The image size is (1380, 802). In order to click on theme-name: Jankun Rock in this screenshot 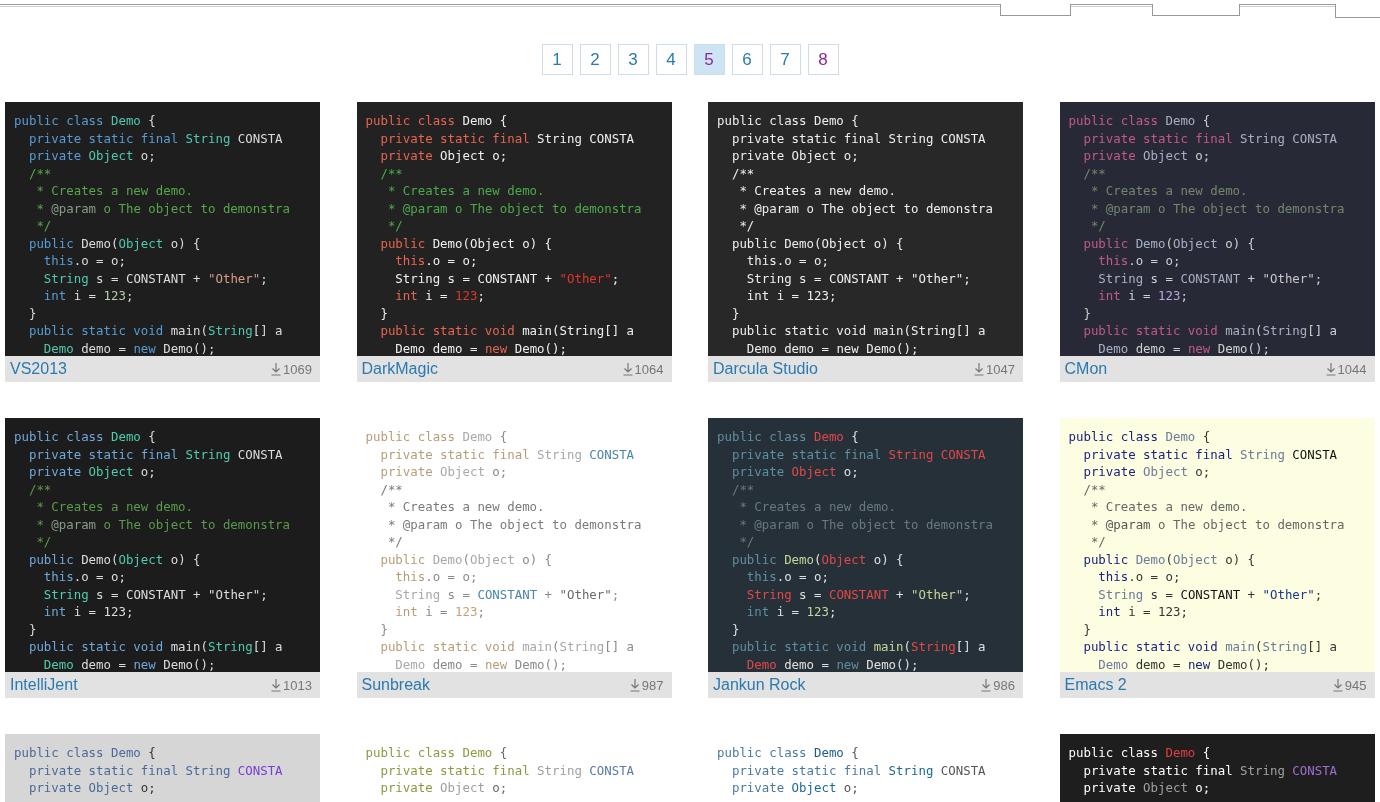, I will do `click(759, 685)`.